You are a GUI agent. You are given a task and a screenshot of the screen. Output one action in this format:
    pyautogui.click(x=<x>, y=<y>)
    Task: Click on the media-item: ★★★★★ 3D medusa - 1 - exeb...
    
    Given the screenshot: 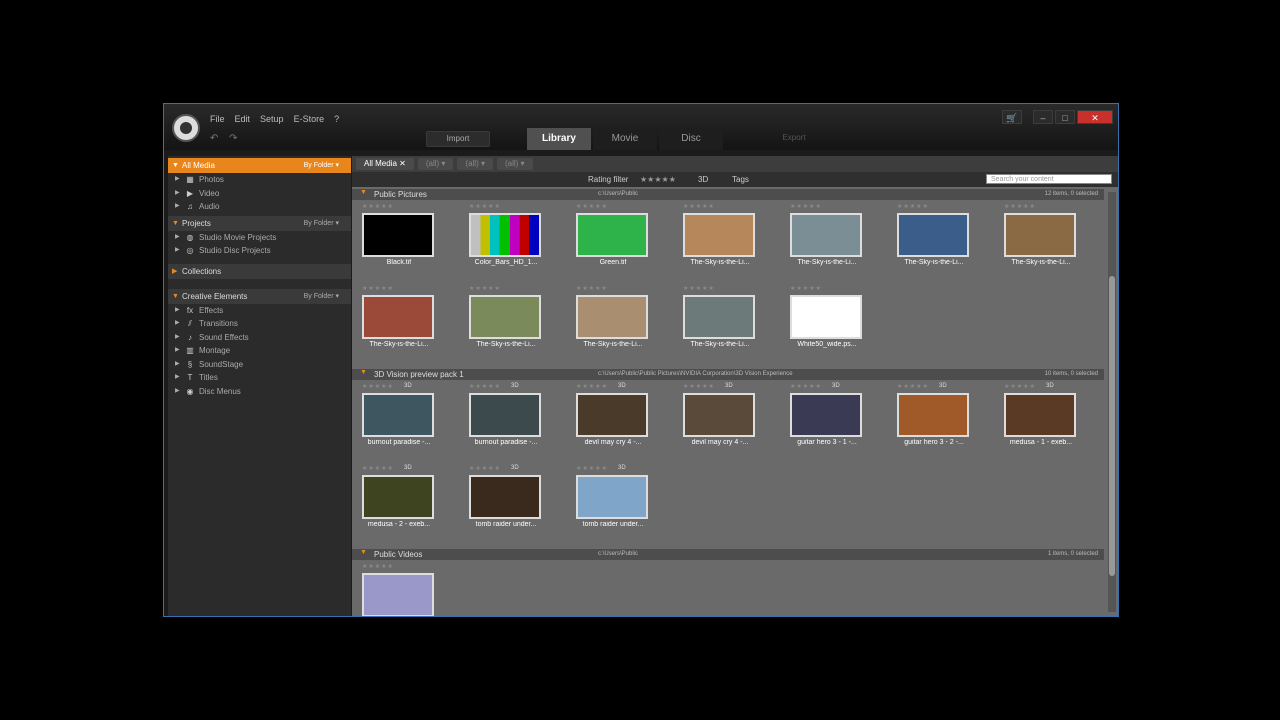 What is the action you would take?
    pyautogui.click(x=1041, y=422)
    